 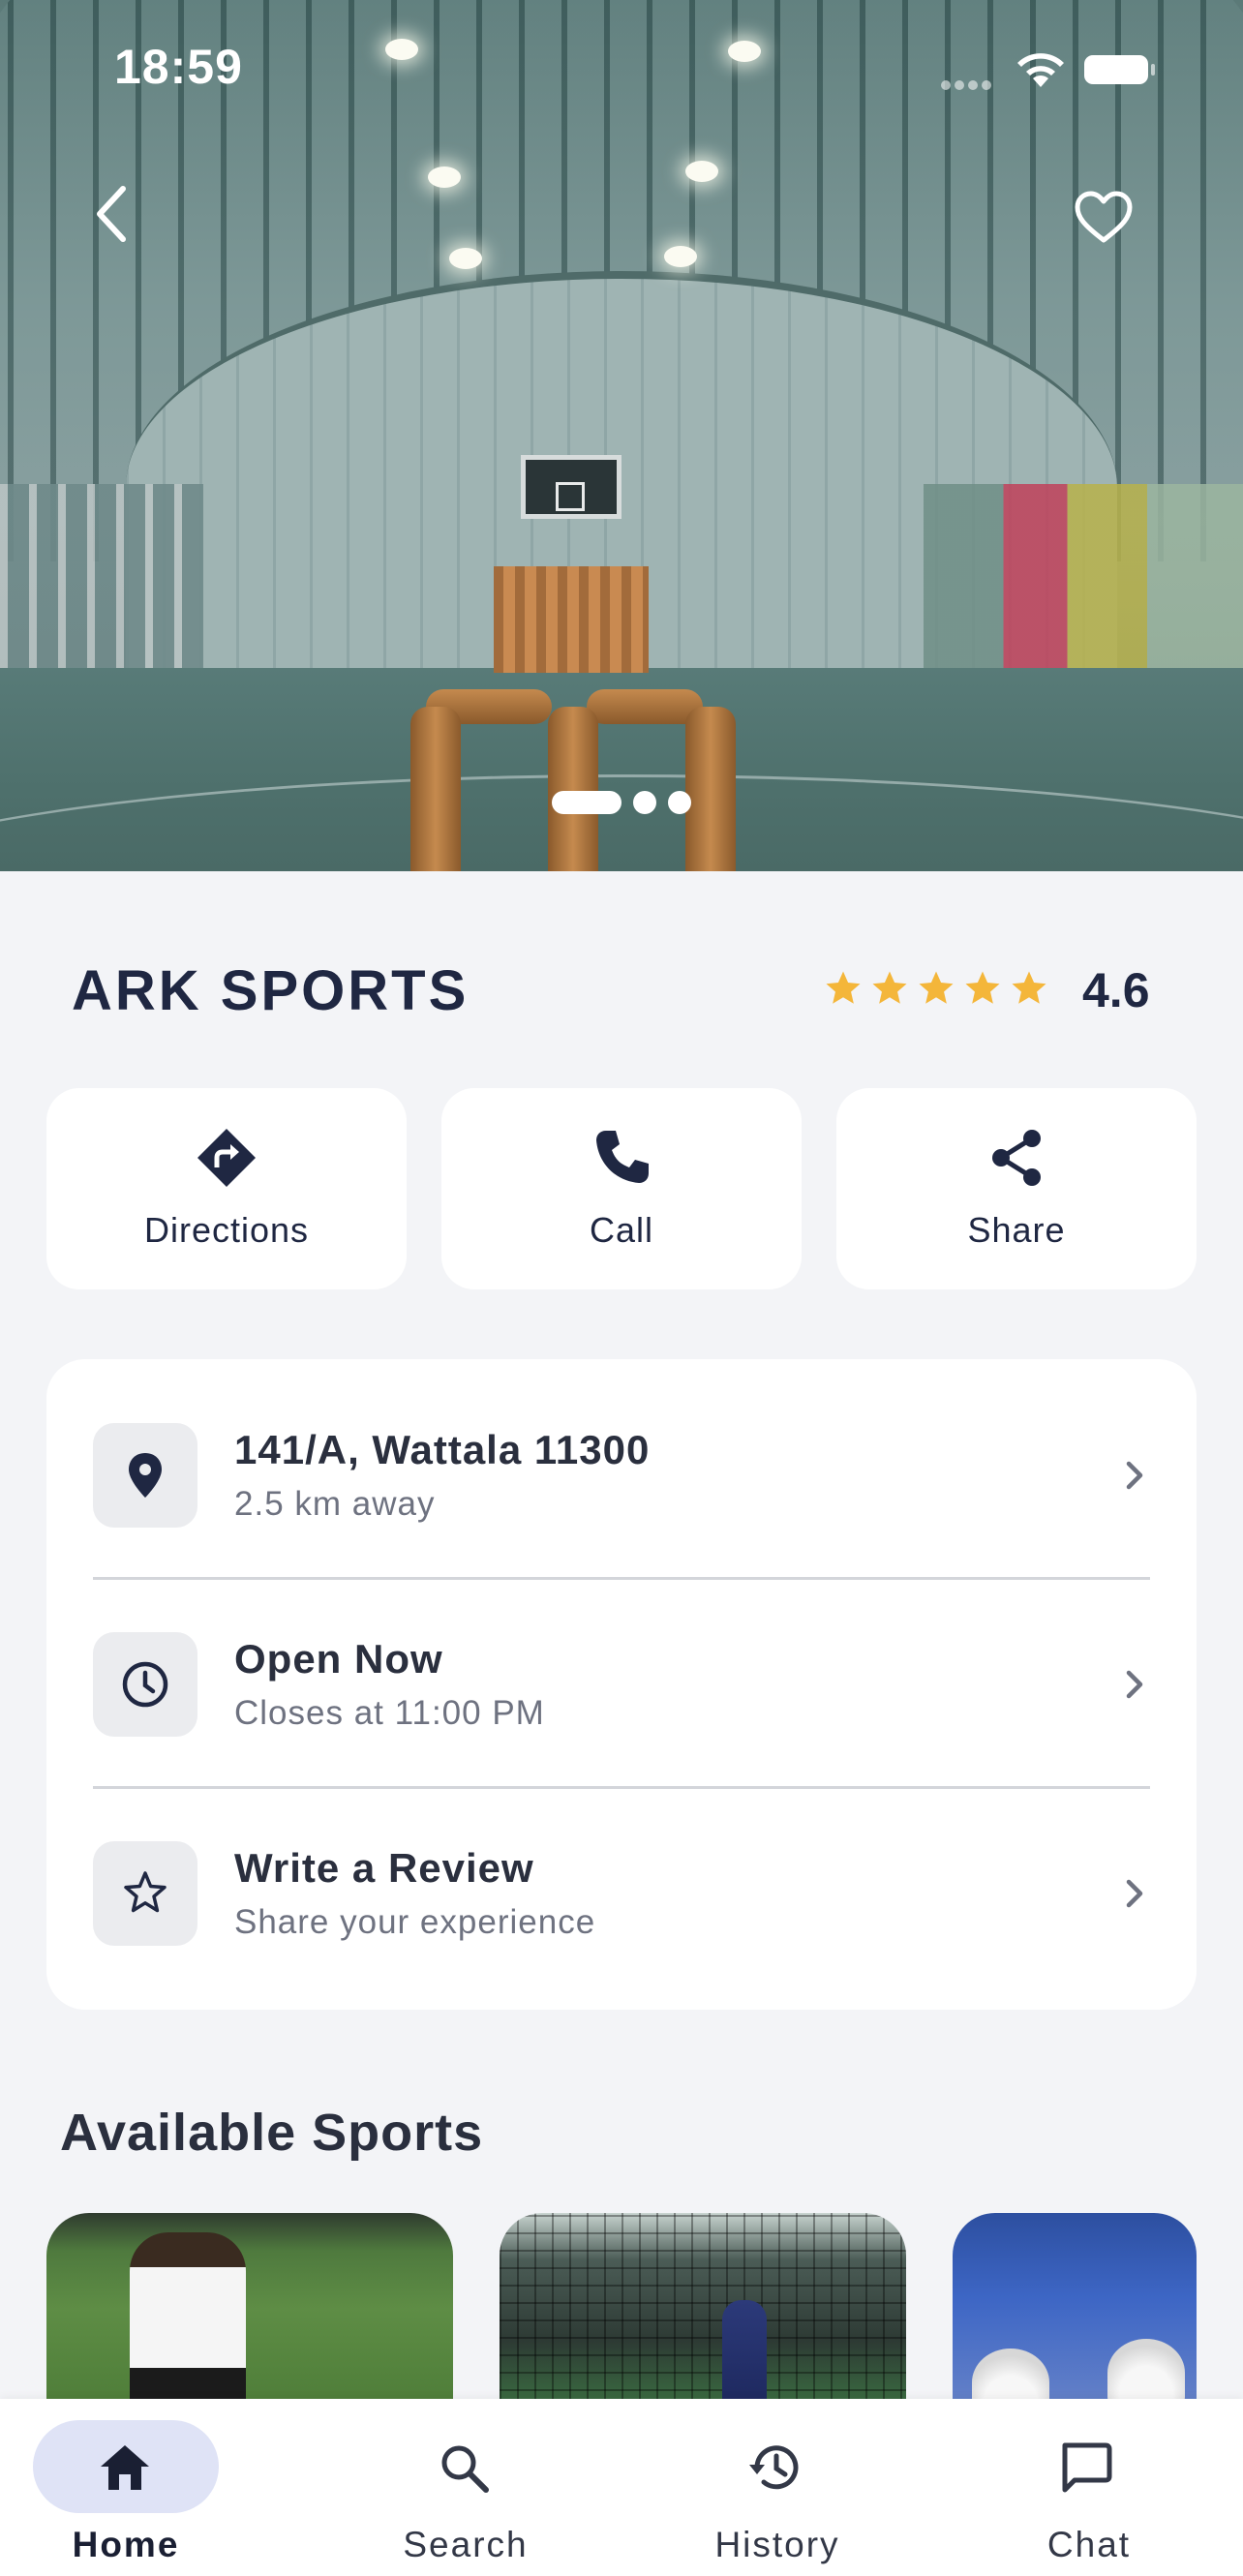 I want to click on nav-search: Search, so click(x=461, y=2488).